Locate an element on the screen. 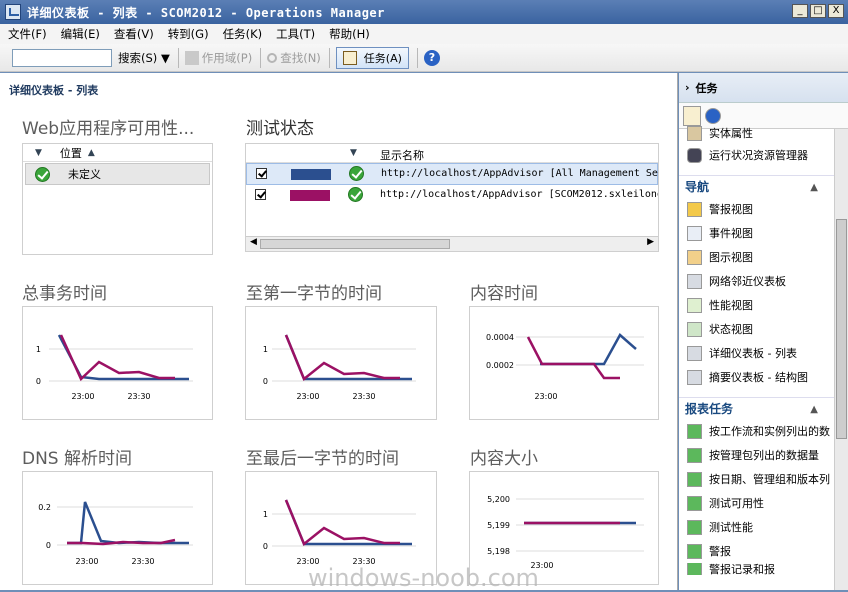 This screenshot has width=848, height=592. side-item-detail-dashboard: 详细仪表板 - 列表 is located at coordinates (763, 353).